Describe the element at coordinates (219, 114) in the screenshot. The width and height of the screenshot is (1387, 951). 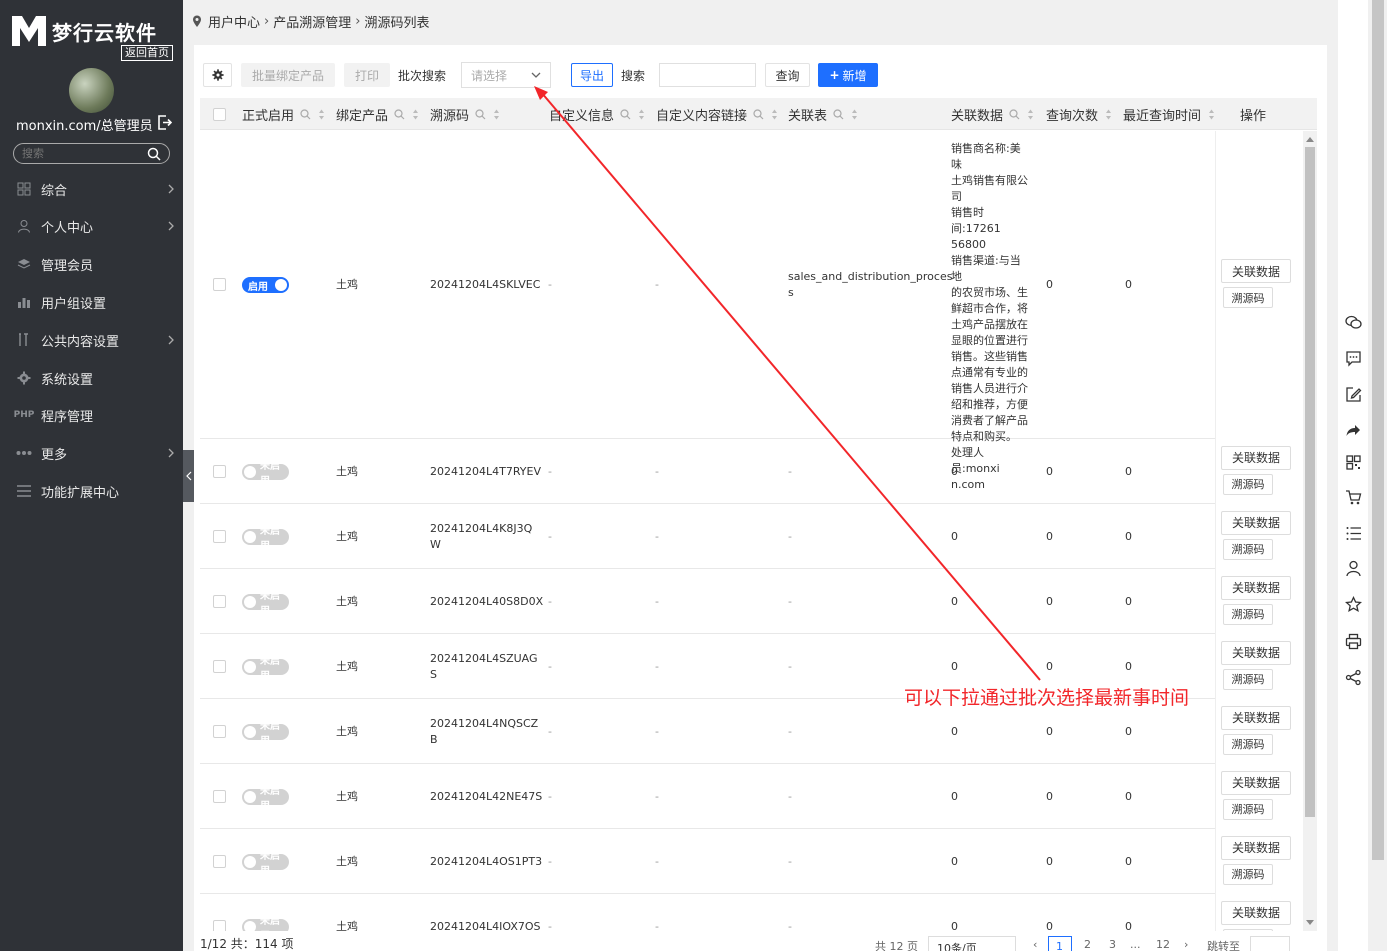
I see `select-all-checkbox` at that location.